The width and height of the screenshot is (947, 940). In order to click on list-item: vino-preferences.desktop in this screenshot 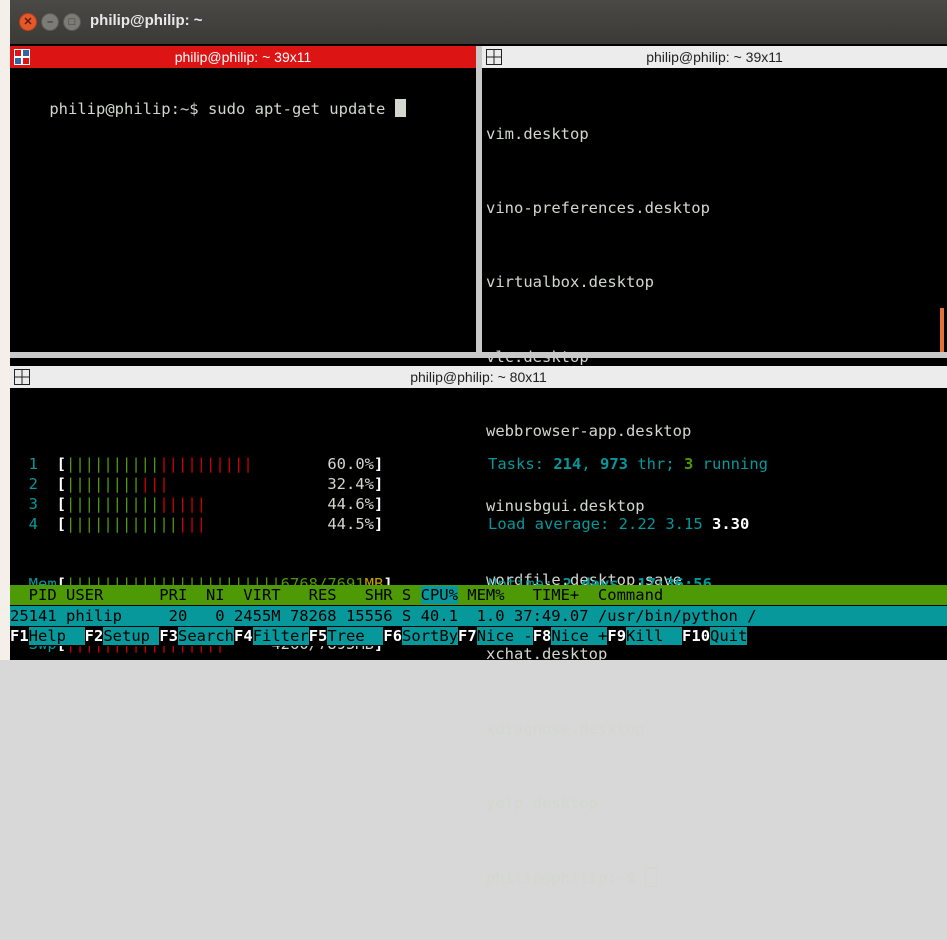, I will do `click(598, 207)`.